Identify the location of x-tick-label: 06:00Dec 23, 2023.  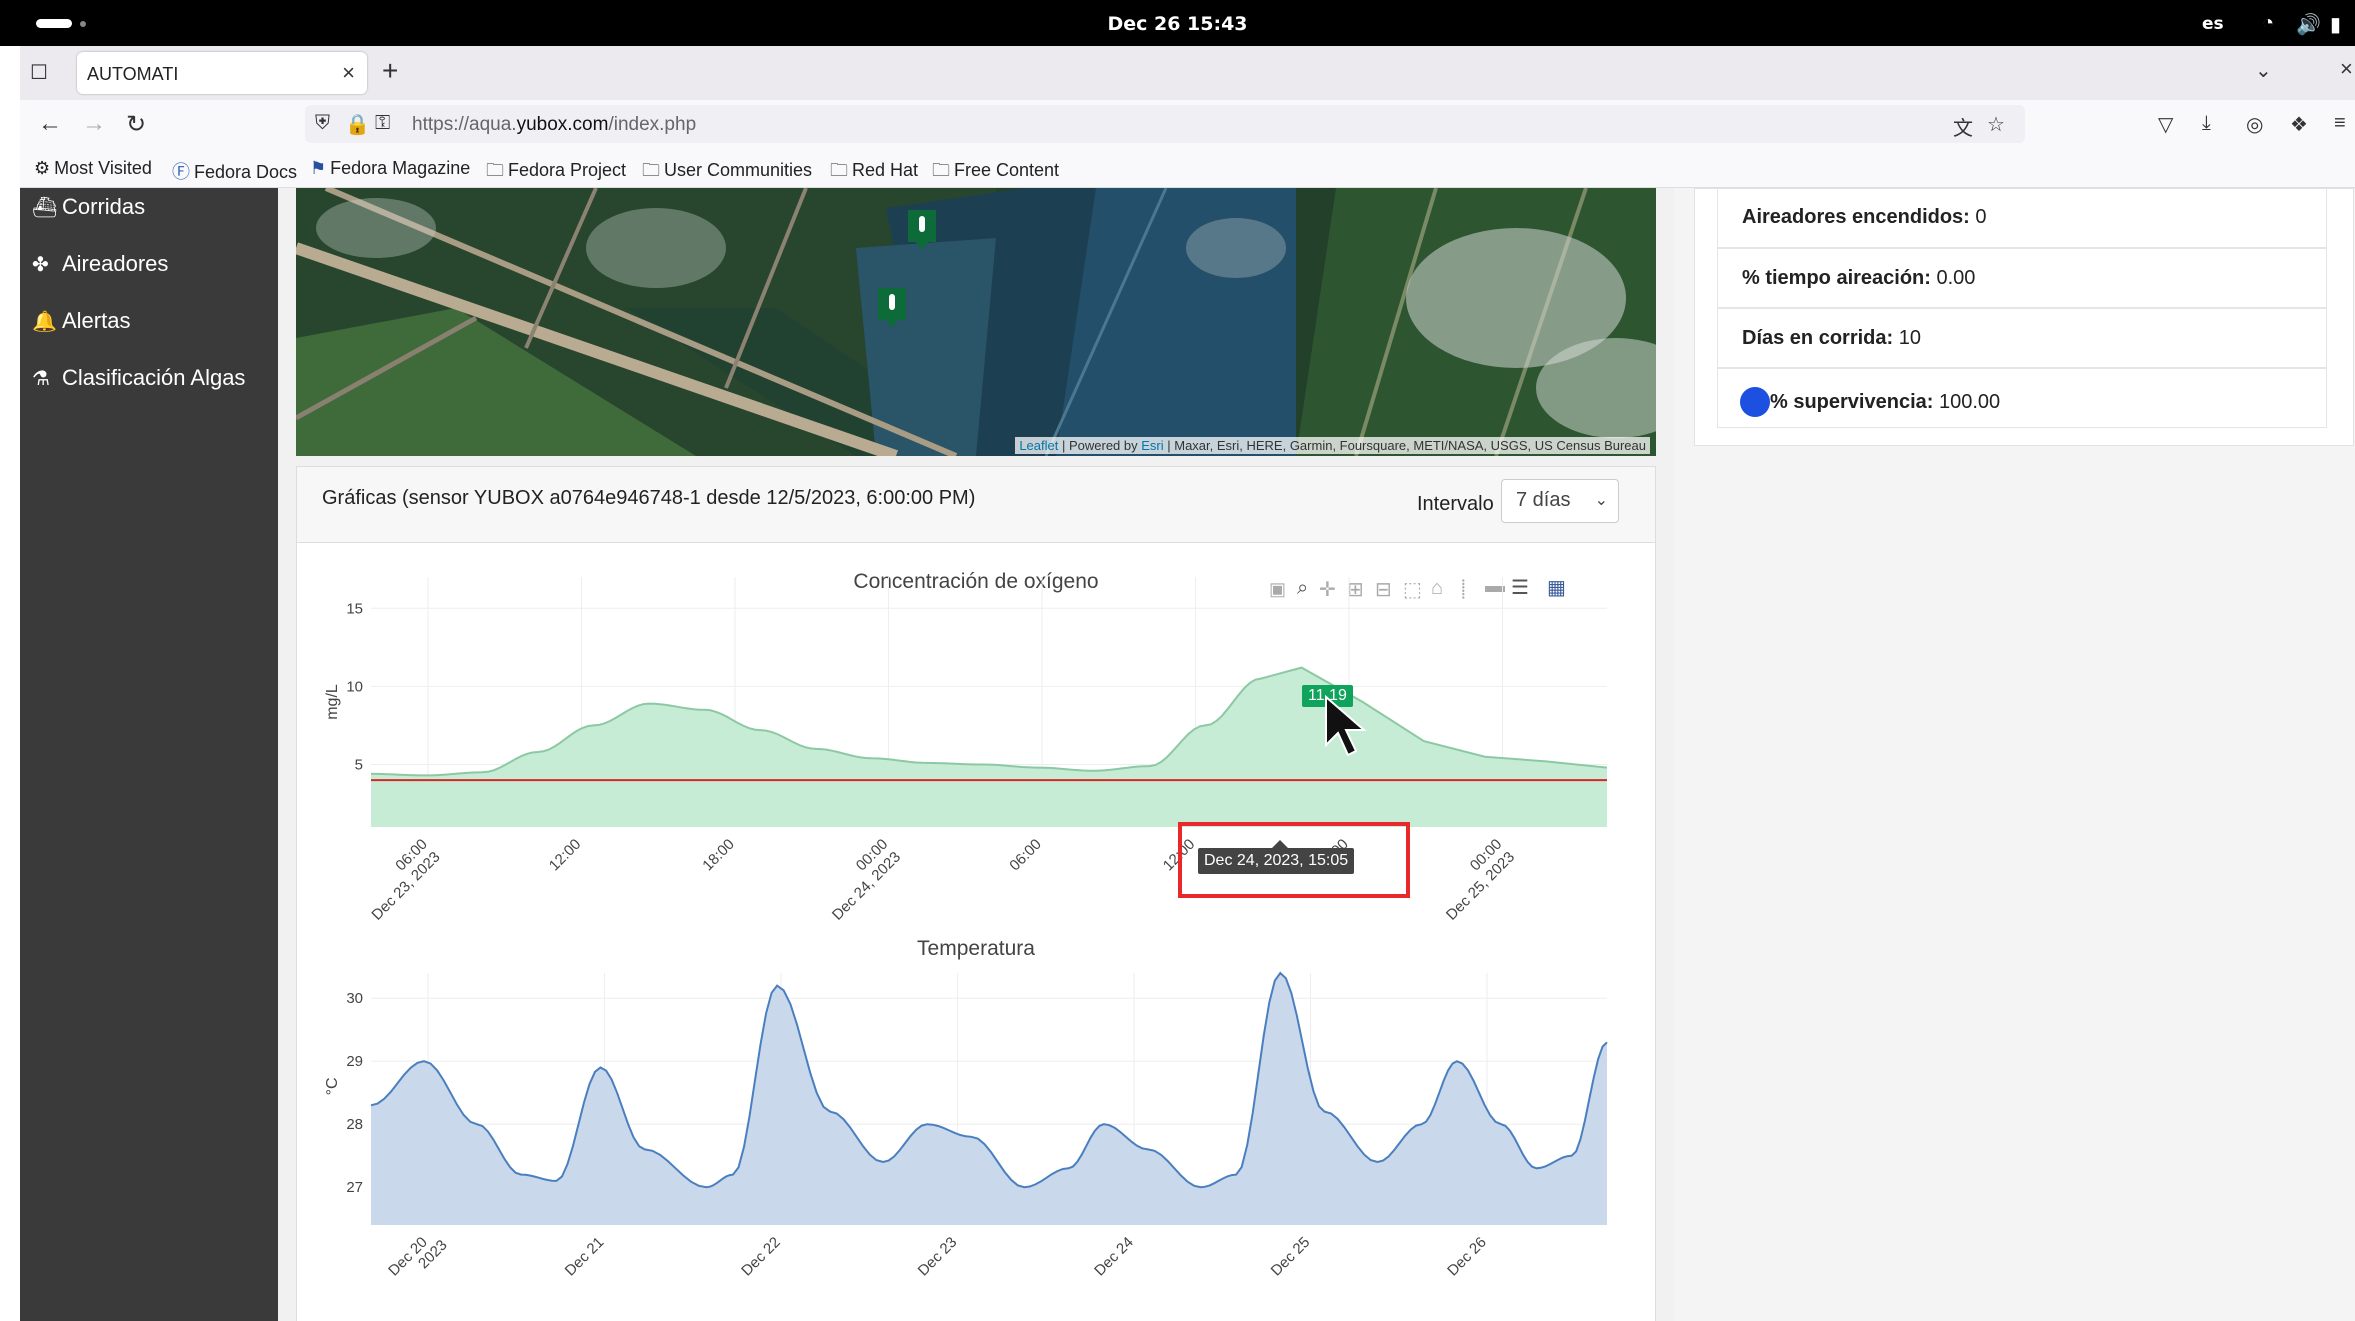
(405, 880).